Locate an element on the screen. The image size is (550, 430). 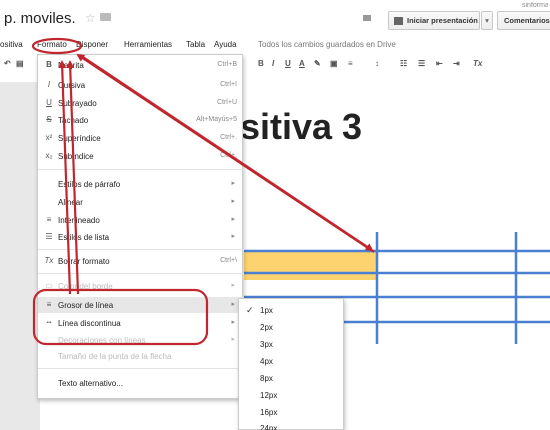
weight-option-3px: 3px is located at coordinates (292, 344).